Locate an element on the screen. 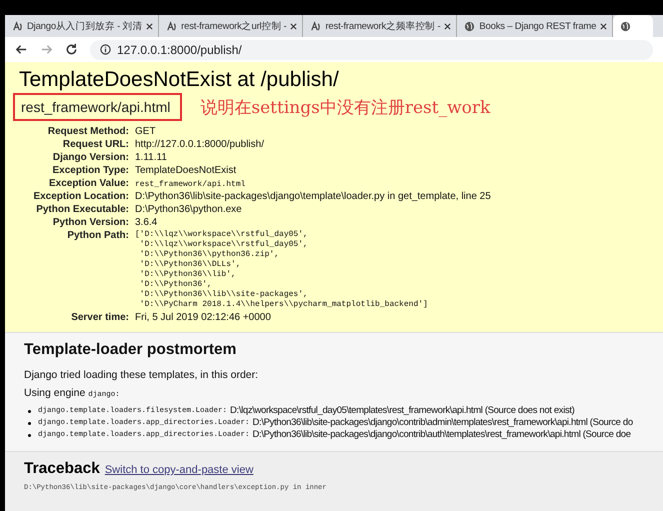 The width and height of the screenshot is (663, 511). meta-value: Fri, 5 Jul 2019 02:12:46 +0000 is located at coordinates (203, 317).